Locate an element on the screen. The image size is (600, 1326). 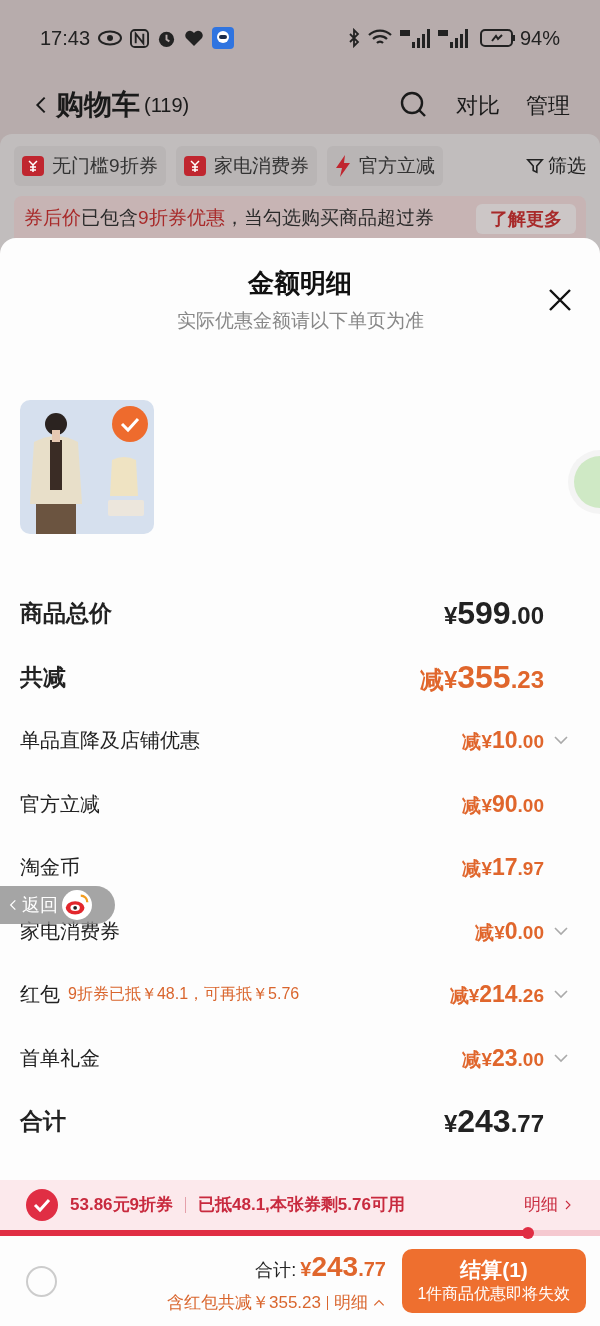
cart-count: (119) is located at coordinates (167, 105).